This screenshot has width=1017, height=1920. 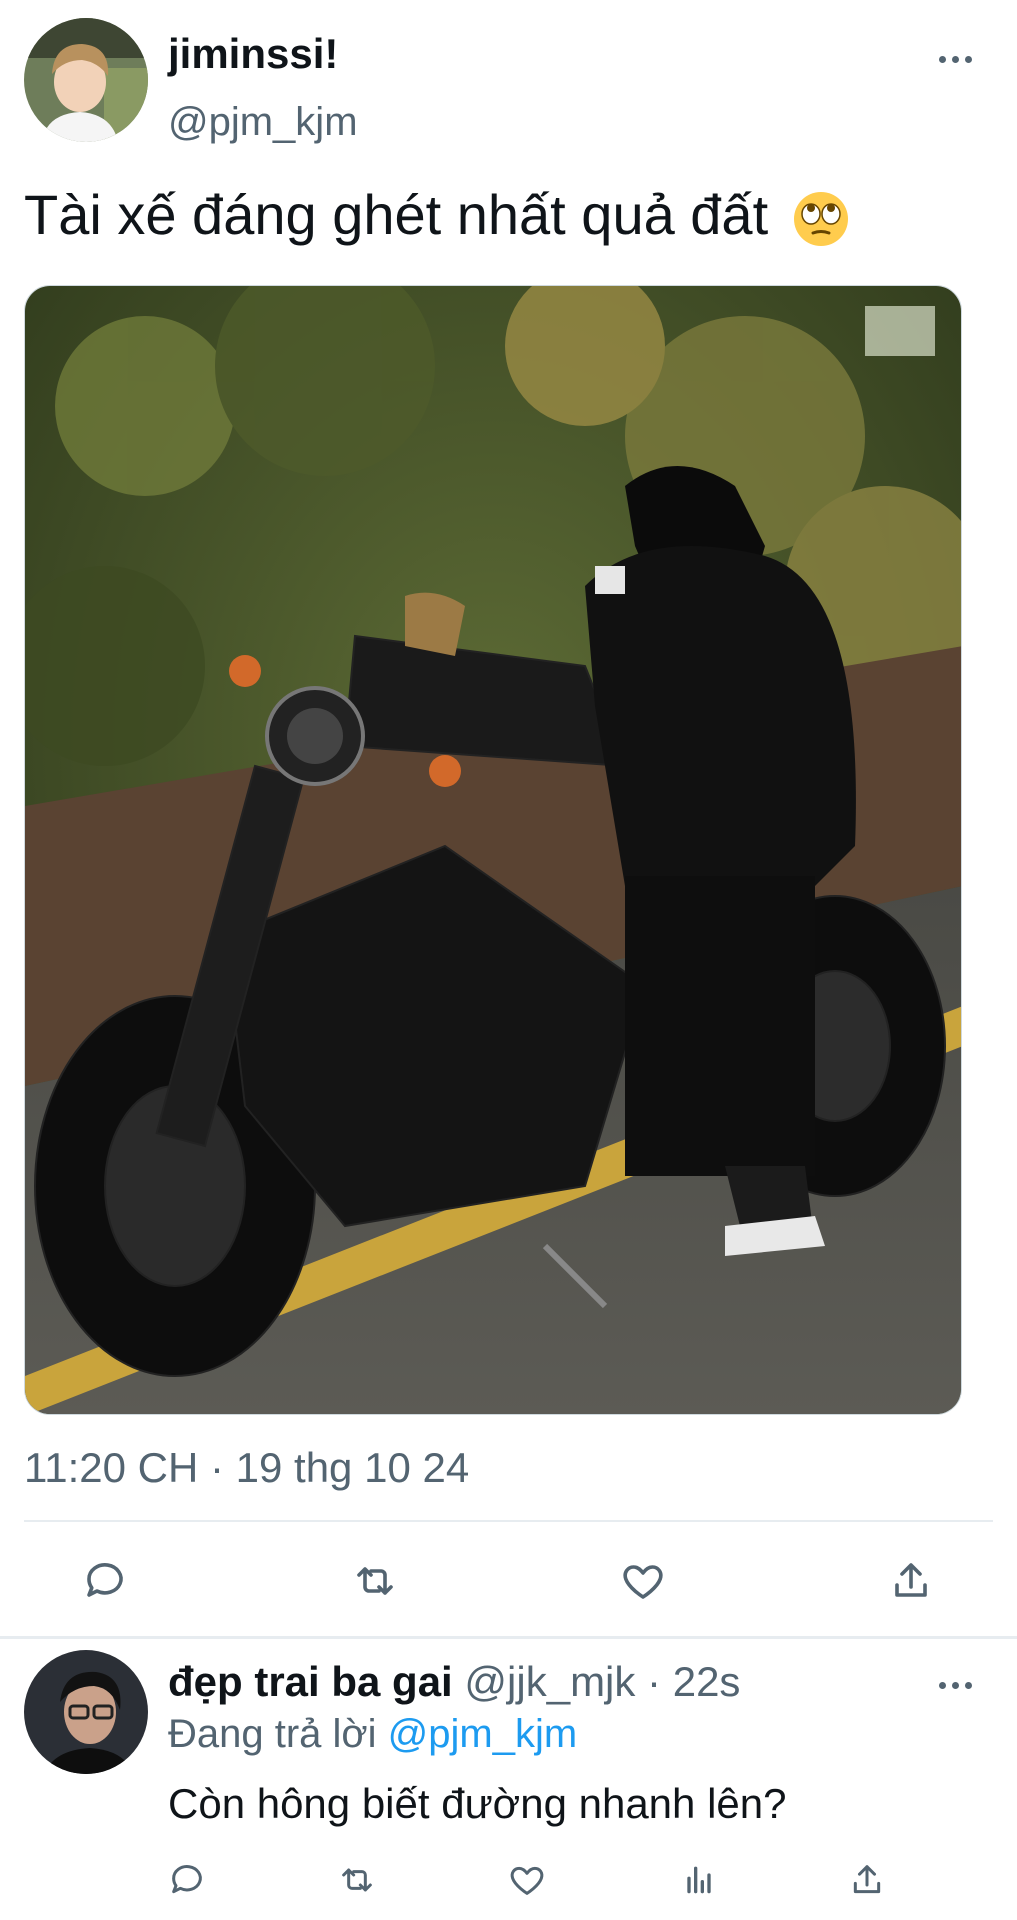 I want to click on share-button, so click(x=911, y=1581).